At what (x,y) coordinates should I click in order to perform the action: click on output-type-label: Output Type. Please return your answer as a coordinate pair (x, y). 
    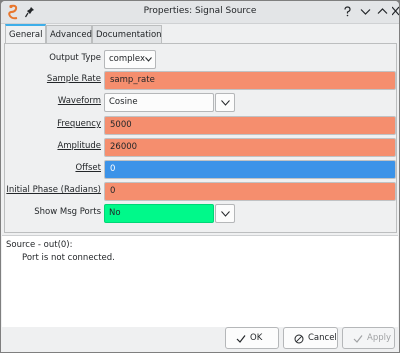
    Looking at the image, I should click on (75, 58).